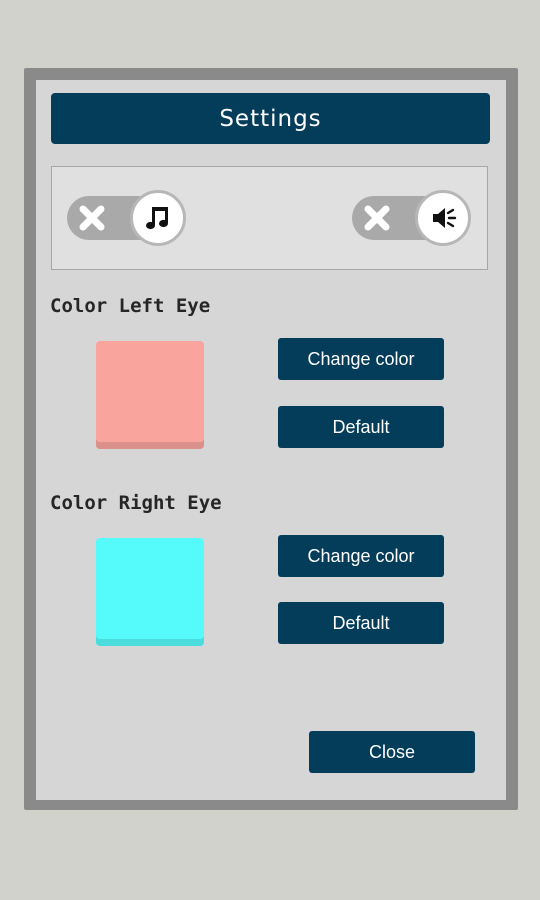 The image size is (540, 900). What do you see at coordinates (136, 503) in the screenshot?
I see `right-eye-label: Color Right Eye` at bounding box center [136, 503].